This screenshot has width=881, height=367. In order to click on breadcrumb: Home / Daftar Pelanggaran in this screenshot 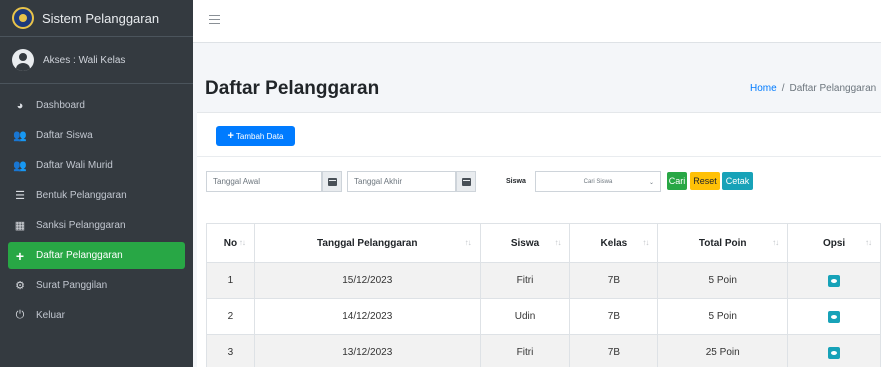, I will do `click(813, 88)`.